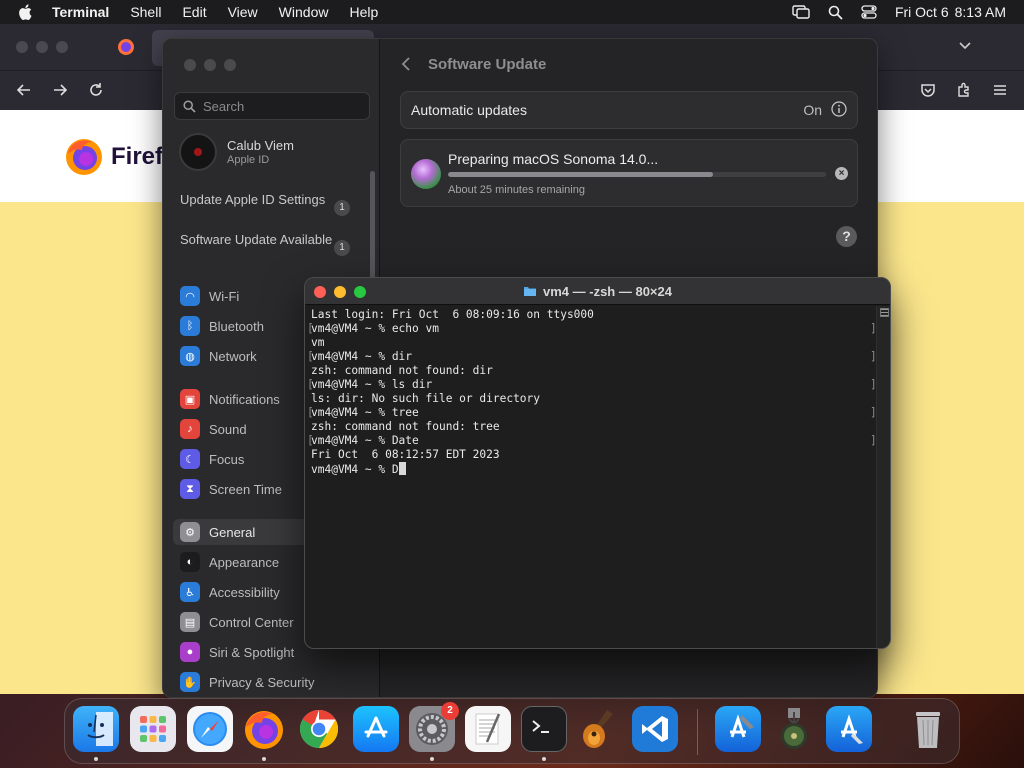  What do you see at coordinates (244, 562) in the screenshot?
I see `sidebar-item-label: Appearance` at bounding box center [244, 562].